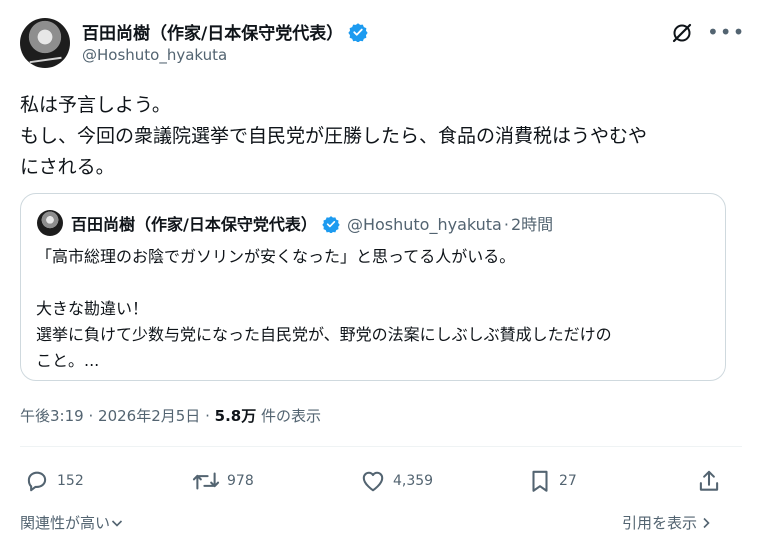  What do you see at coordinates (45, 43) in the screenshot?
I see `author-avatar` at bounding box center [45, 43].